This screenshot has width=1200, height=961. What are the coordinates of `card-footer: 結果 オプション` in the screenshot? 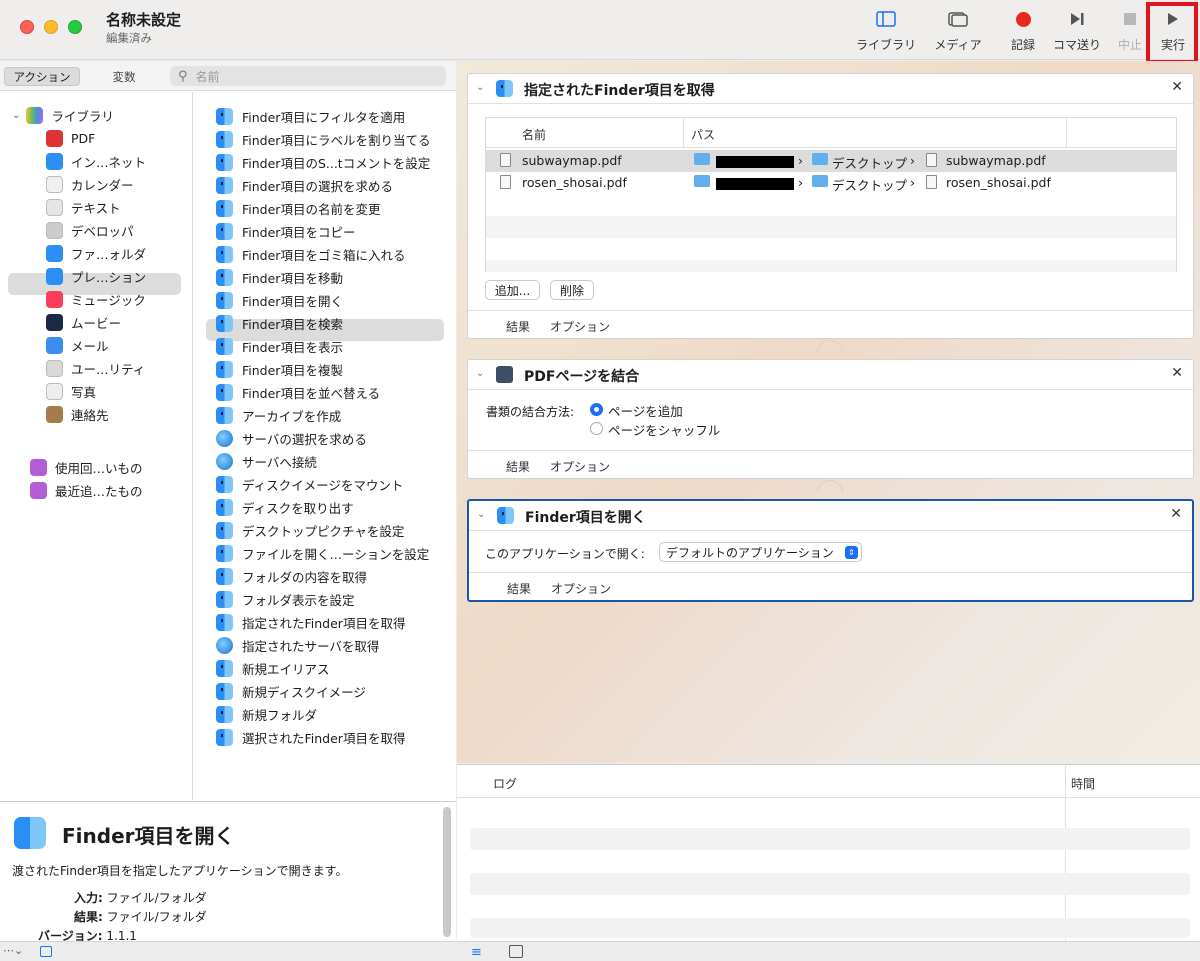 It's located at (830, 324).